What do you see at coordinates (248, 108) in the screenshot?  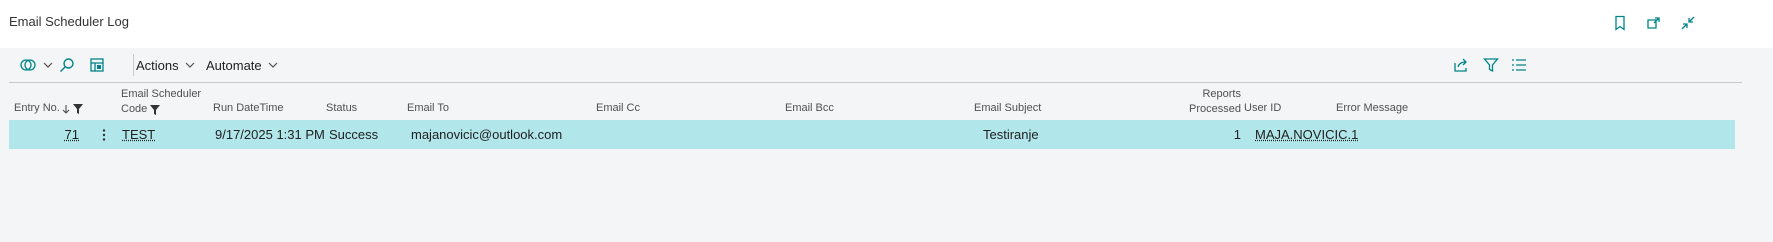 I see `column-header-run-datetime: Run DateTime` at bounding box center [248, 108].